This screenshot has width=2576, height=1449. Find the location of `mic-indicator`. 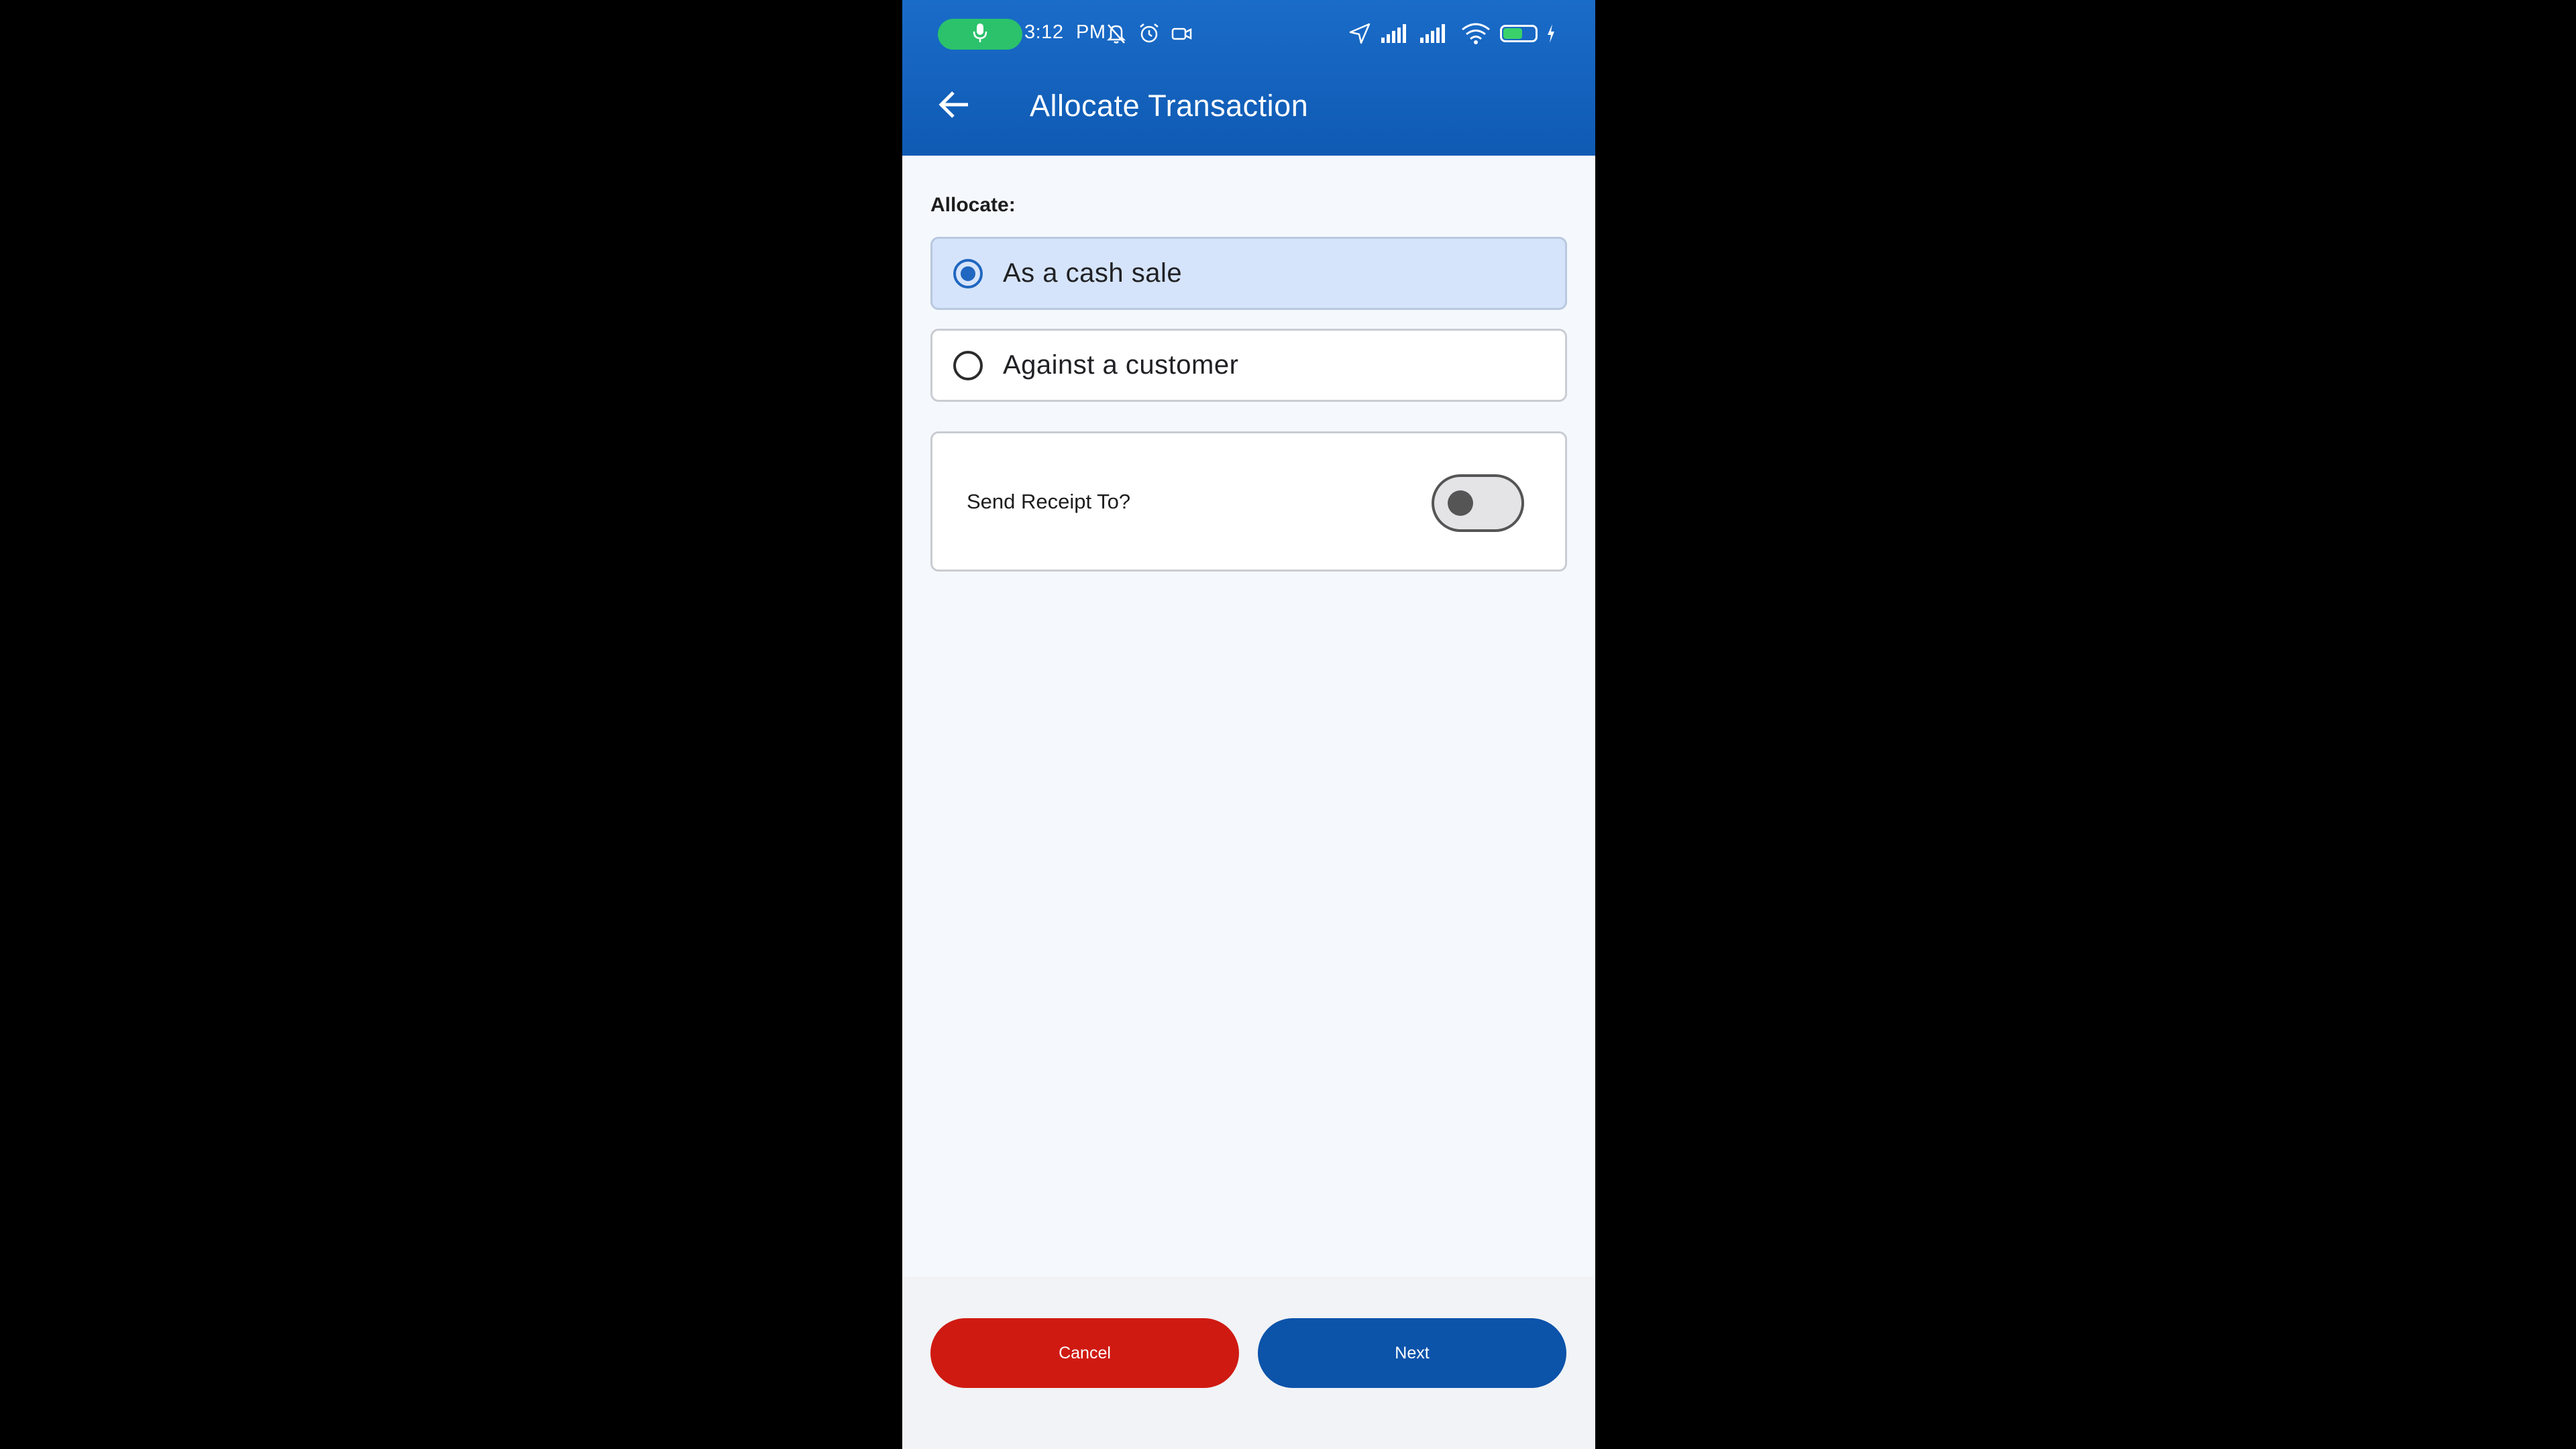

mic-indicator is located at coordinates (980, 34).